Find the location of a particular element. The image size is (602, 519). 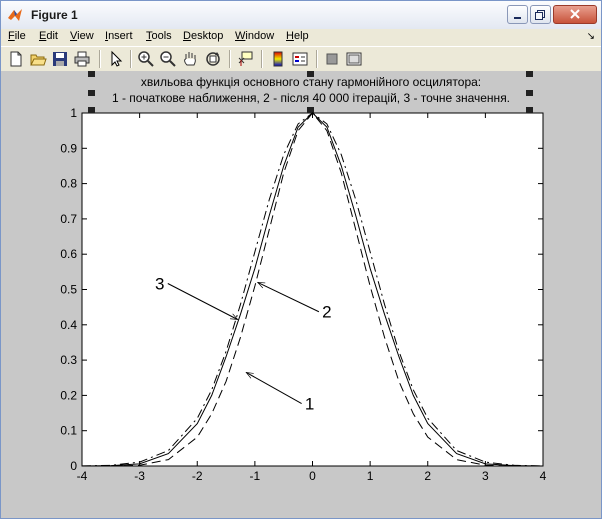

pan-hand-icon is located at coordinates (190, 59).